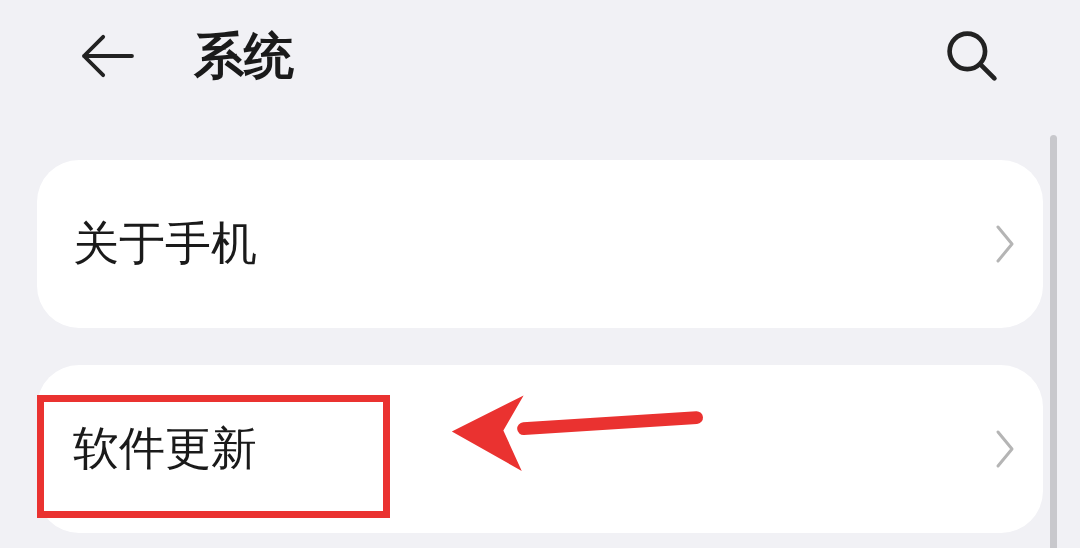 Image resolution: width=1080 pixels, height=548 pixels. I want to click on item-label: 软件更新, so click(165, 448).